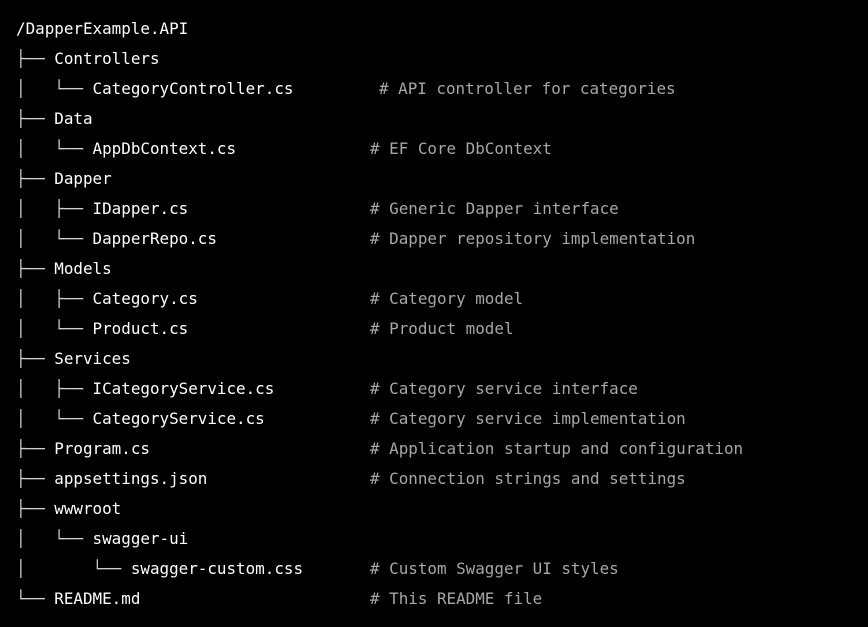 The image size is (868, 627). I want to click on tree-line: ├── wwwroot, so click(442, 509).